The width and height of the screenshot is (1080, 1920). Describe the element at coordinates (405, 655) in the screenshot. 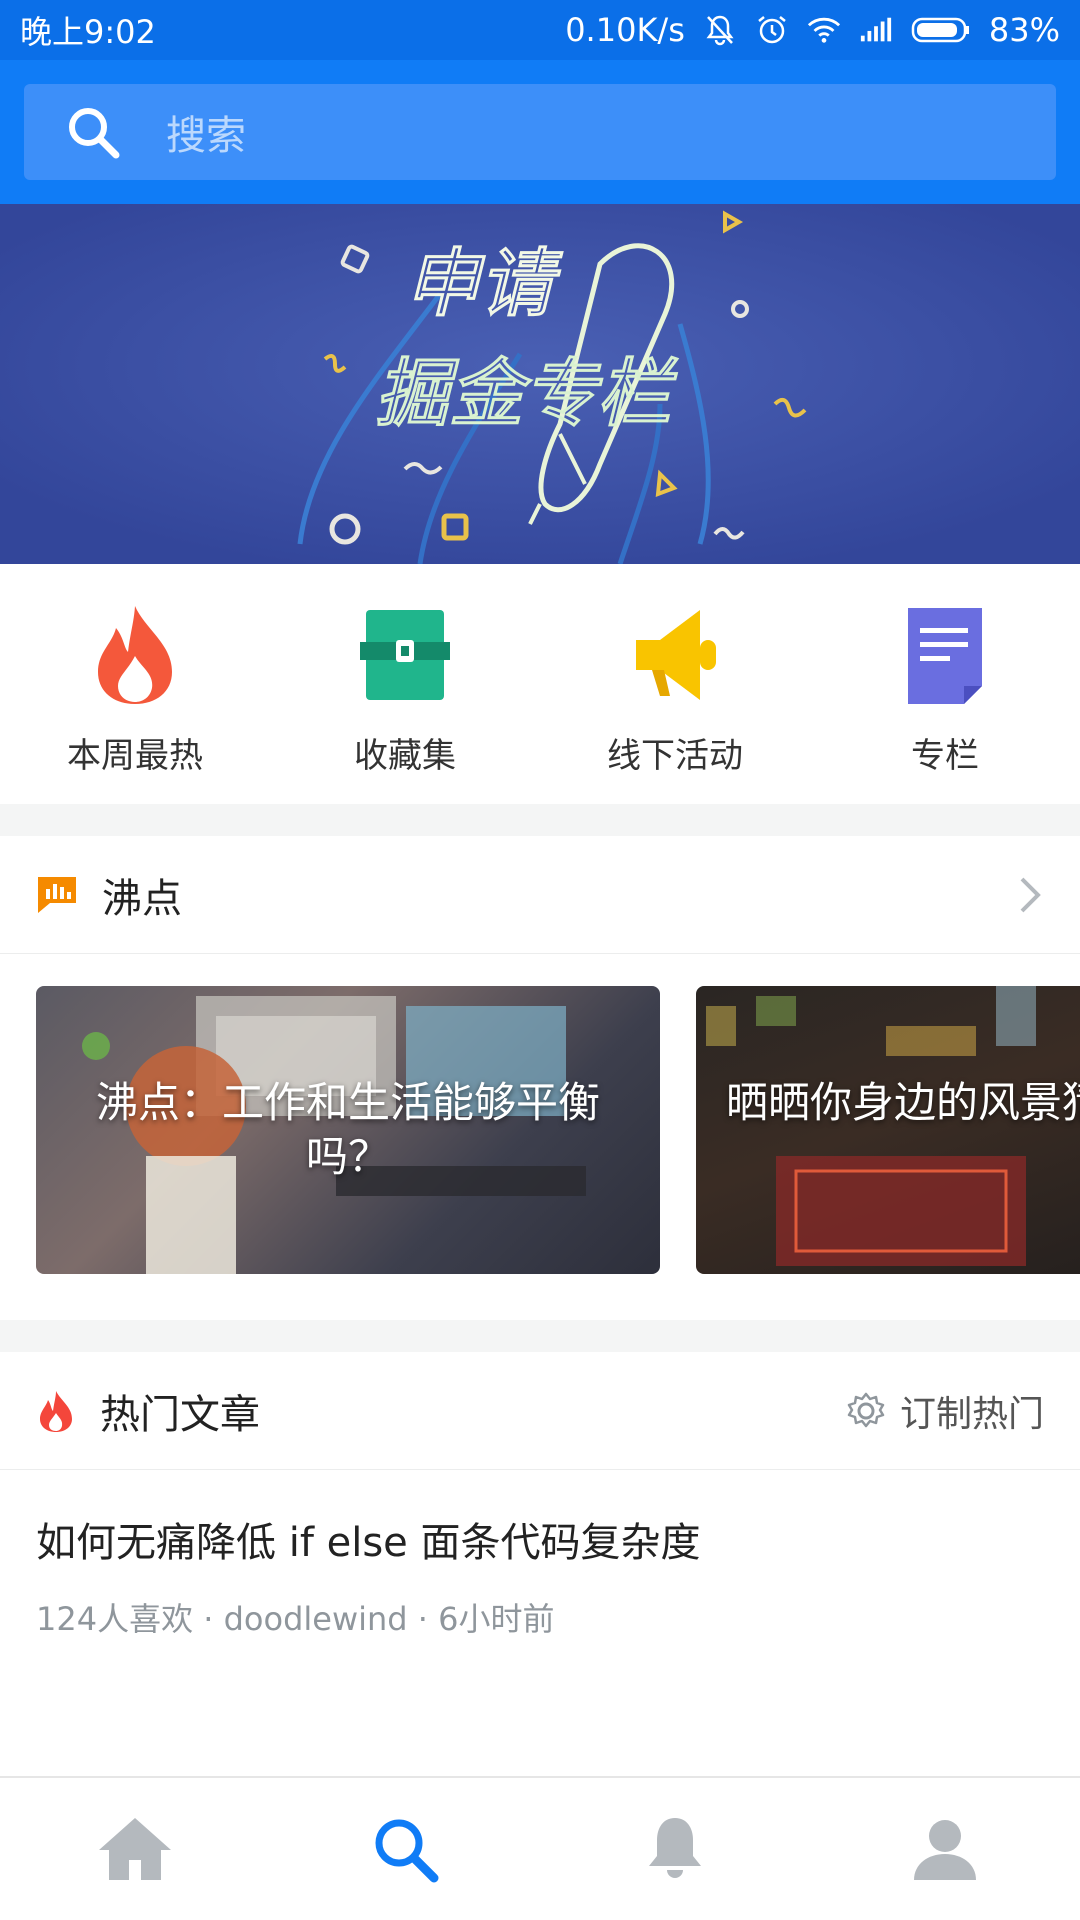

I see `collection-box-icon` at that location.